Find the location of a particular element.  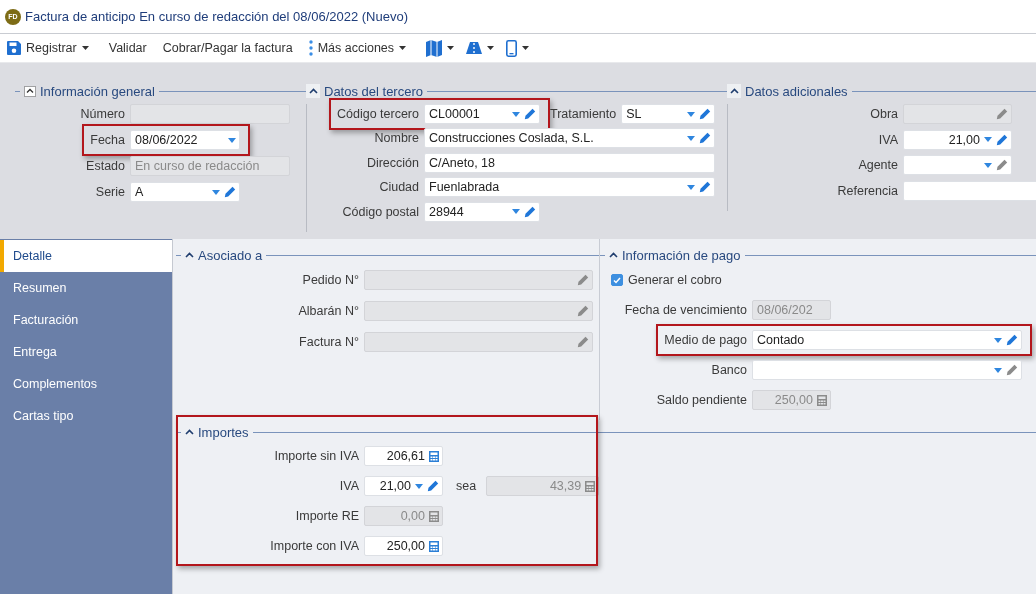

checkbox-label: Generar el cobro is located at coordinates (675, 280).